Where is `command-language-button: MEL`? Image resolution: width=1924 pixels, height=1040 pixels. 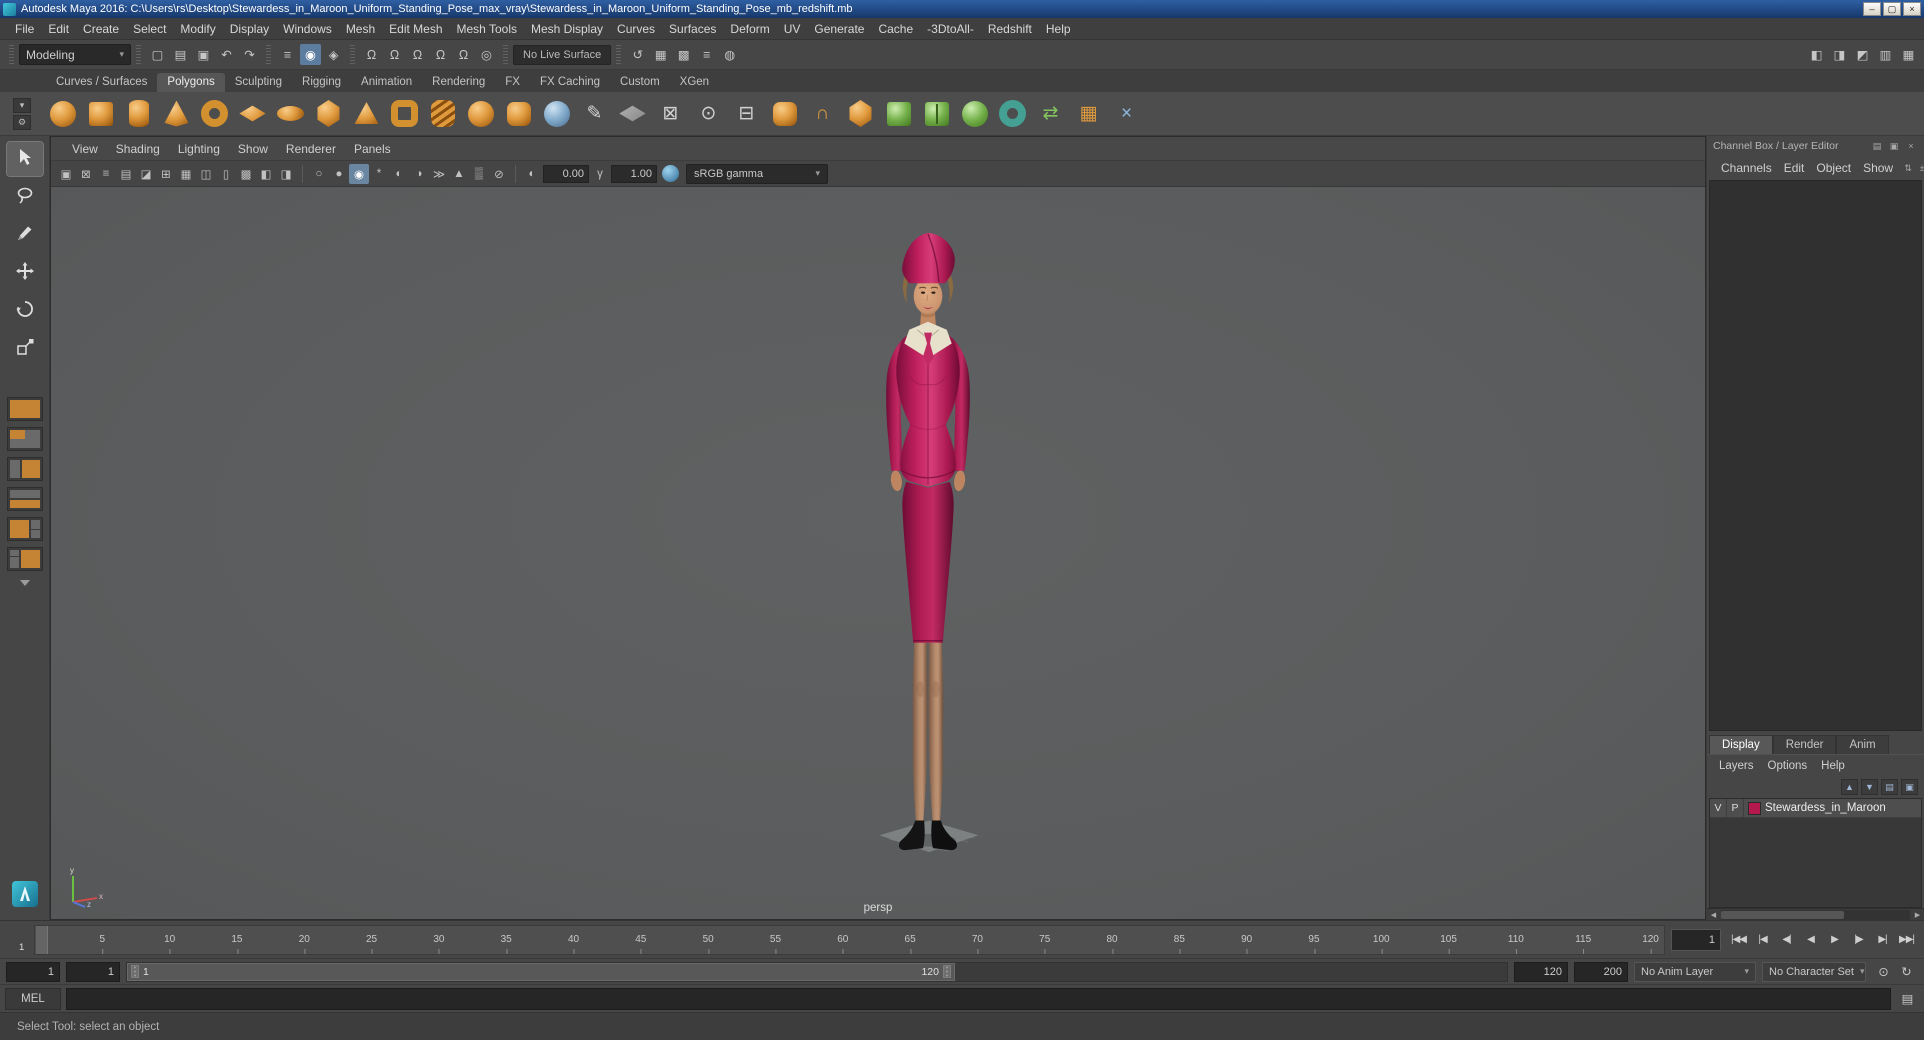
command-language-button: MEL is located at coordinates (33, 998).